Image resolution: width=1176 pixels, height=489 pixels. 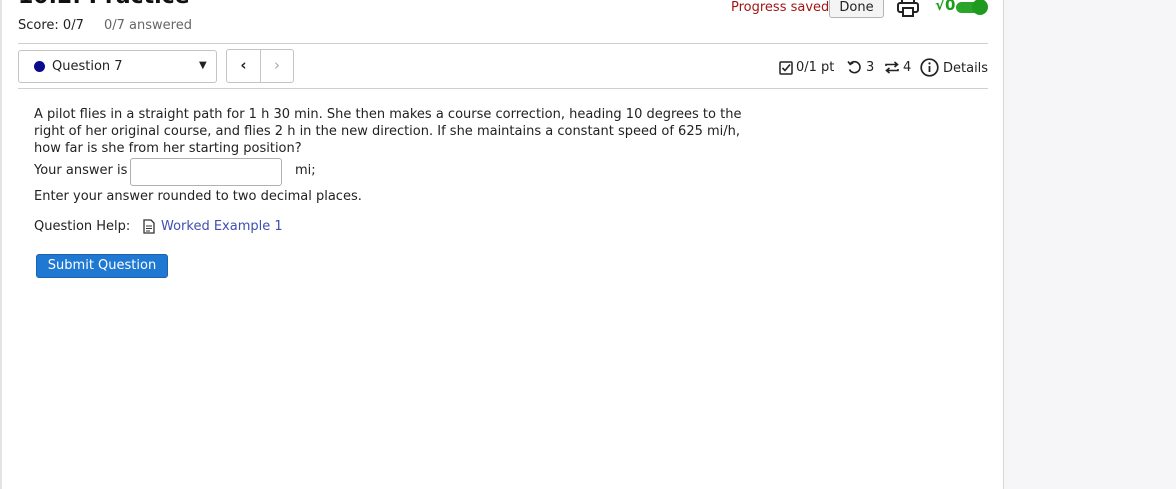 I want to click on answer-unit: mi;, so click(x=305, y=170).